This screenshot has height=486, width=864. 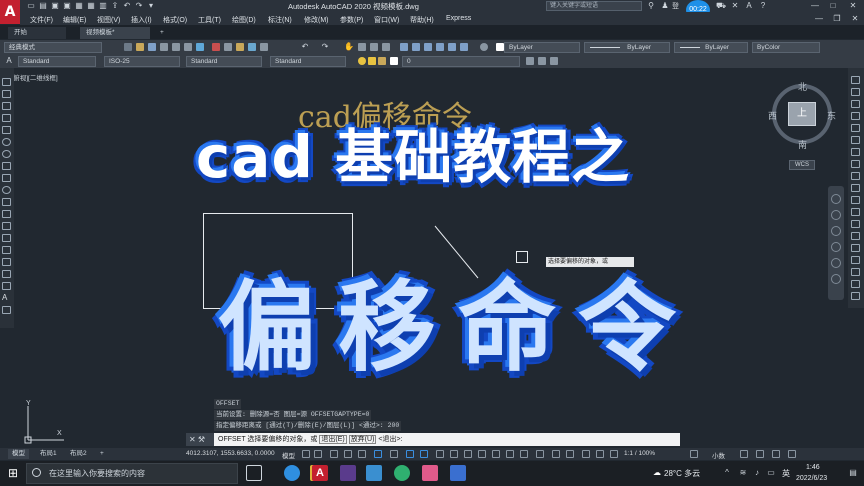 What do you see at coordinates (348, 473) in the screenshot?
I see `media-app-icon` at bounding box center [348, 473].